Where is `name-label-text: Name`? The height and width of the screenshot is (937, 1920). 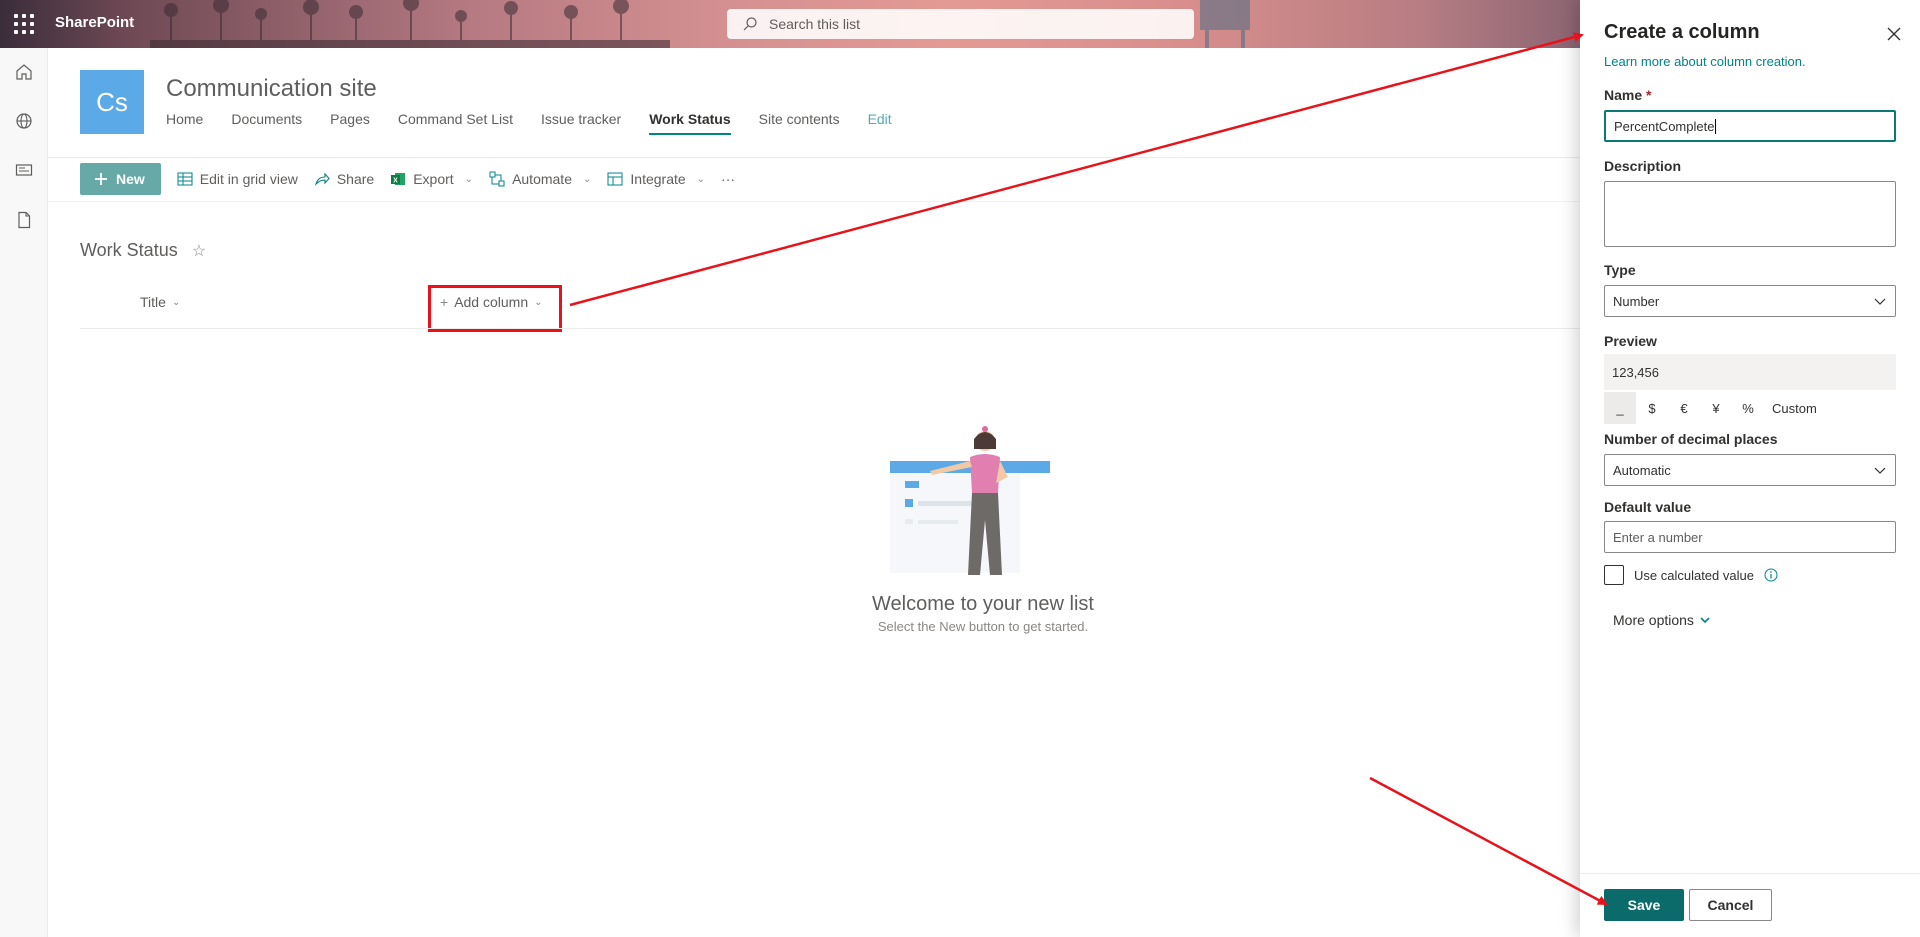
name-label-text: Name is located at coordinates (1623, 95).